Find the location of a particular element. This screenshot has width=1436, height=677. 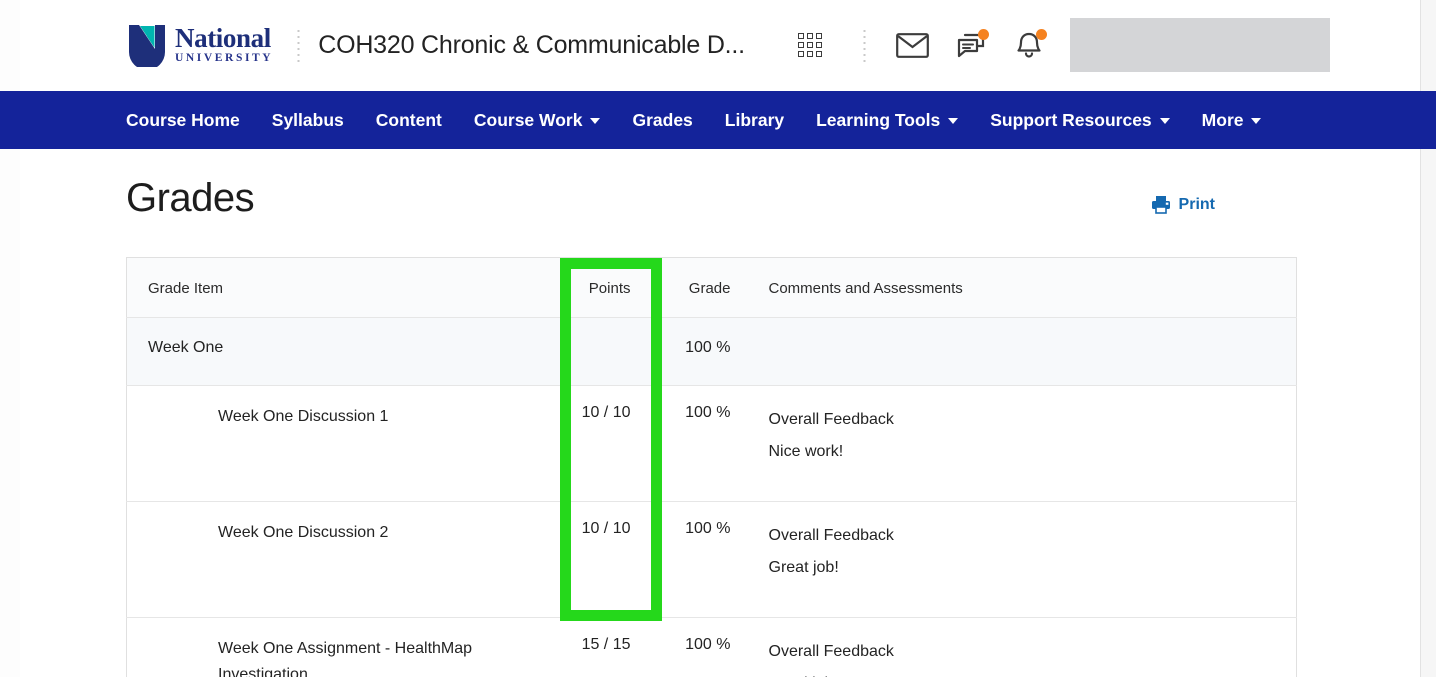

apps-grid-glyph is located at coordinates (809, 45).